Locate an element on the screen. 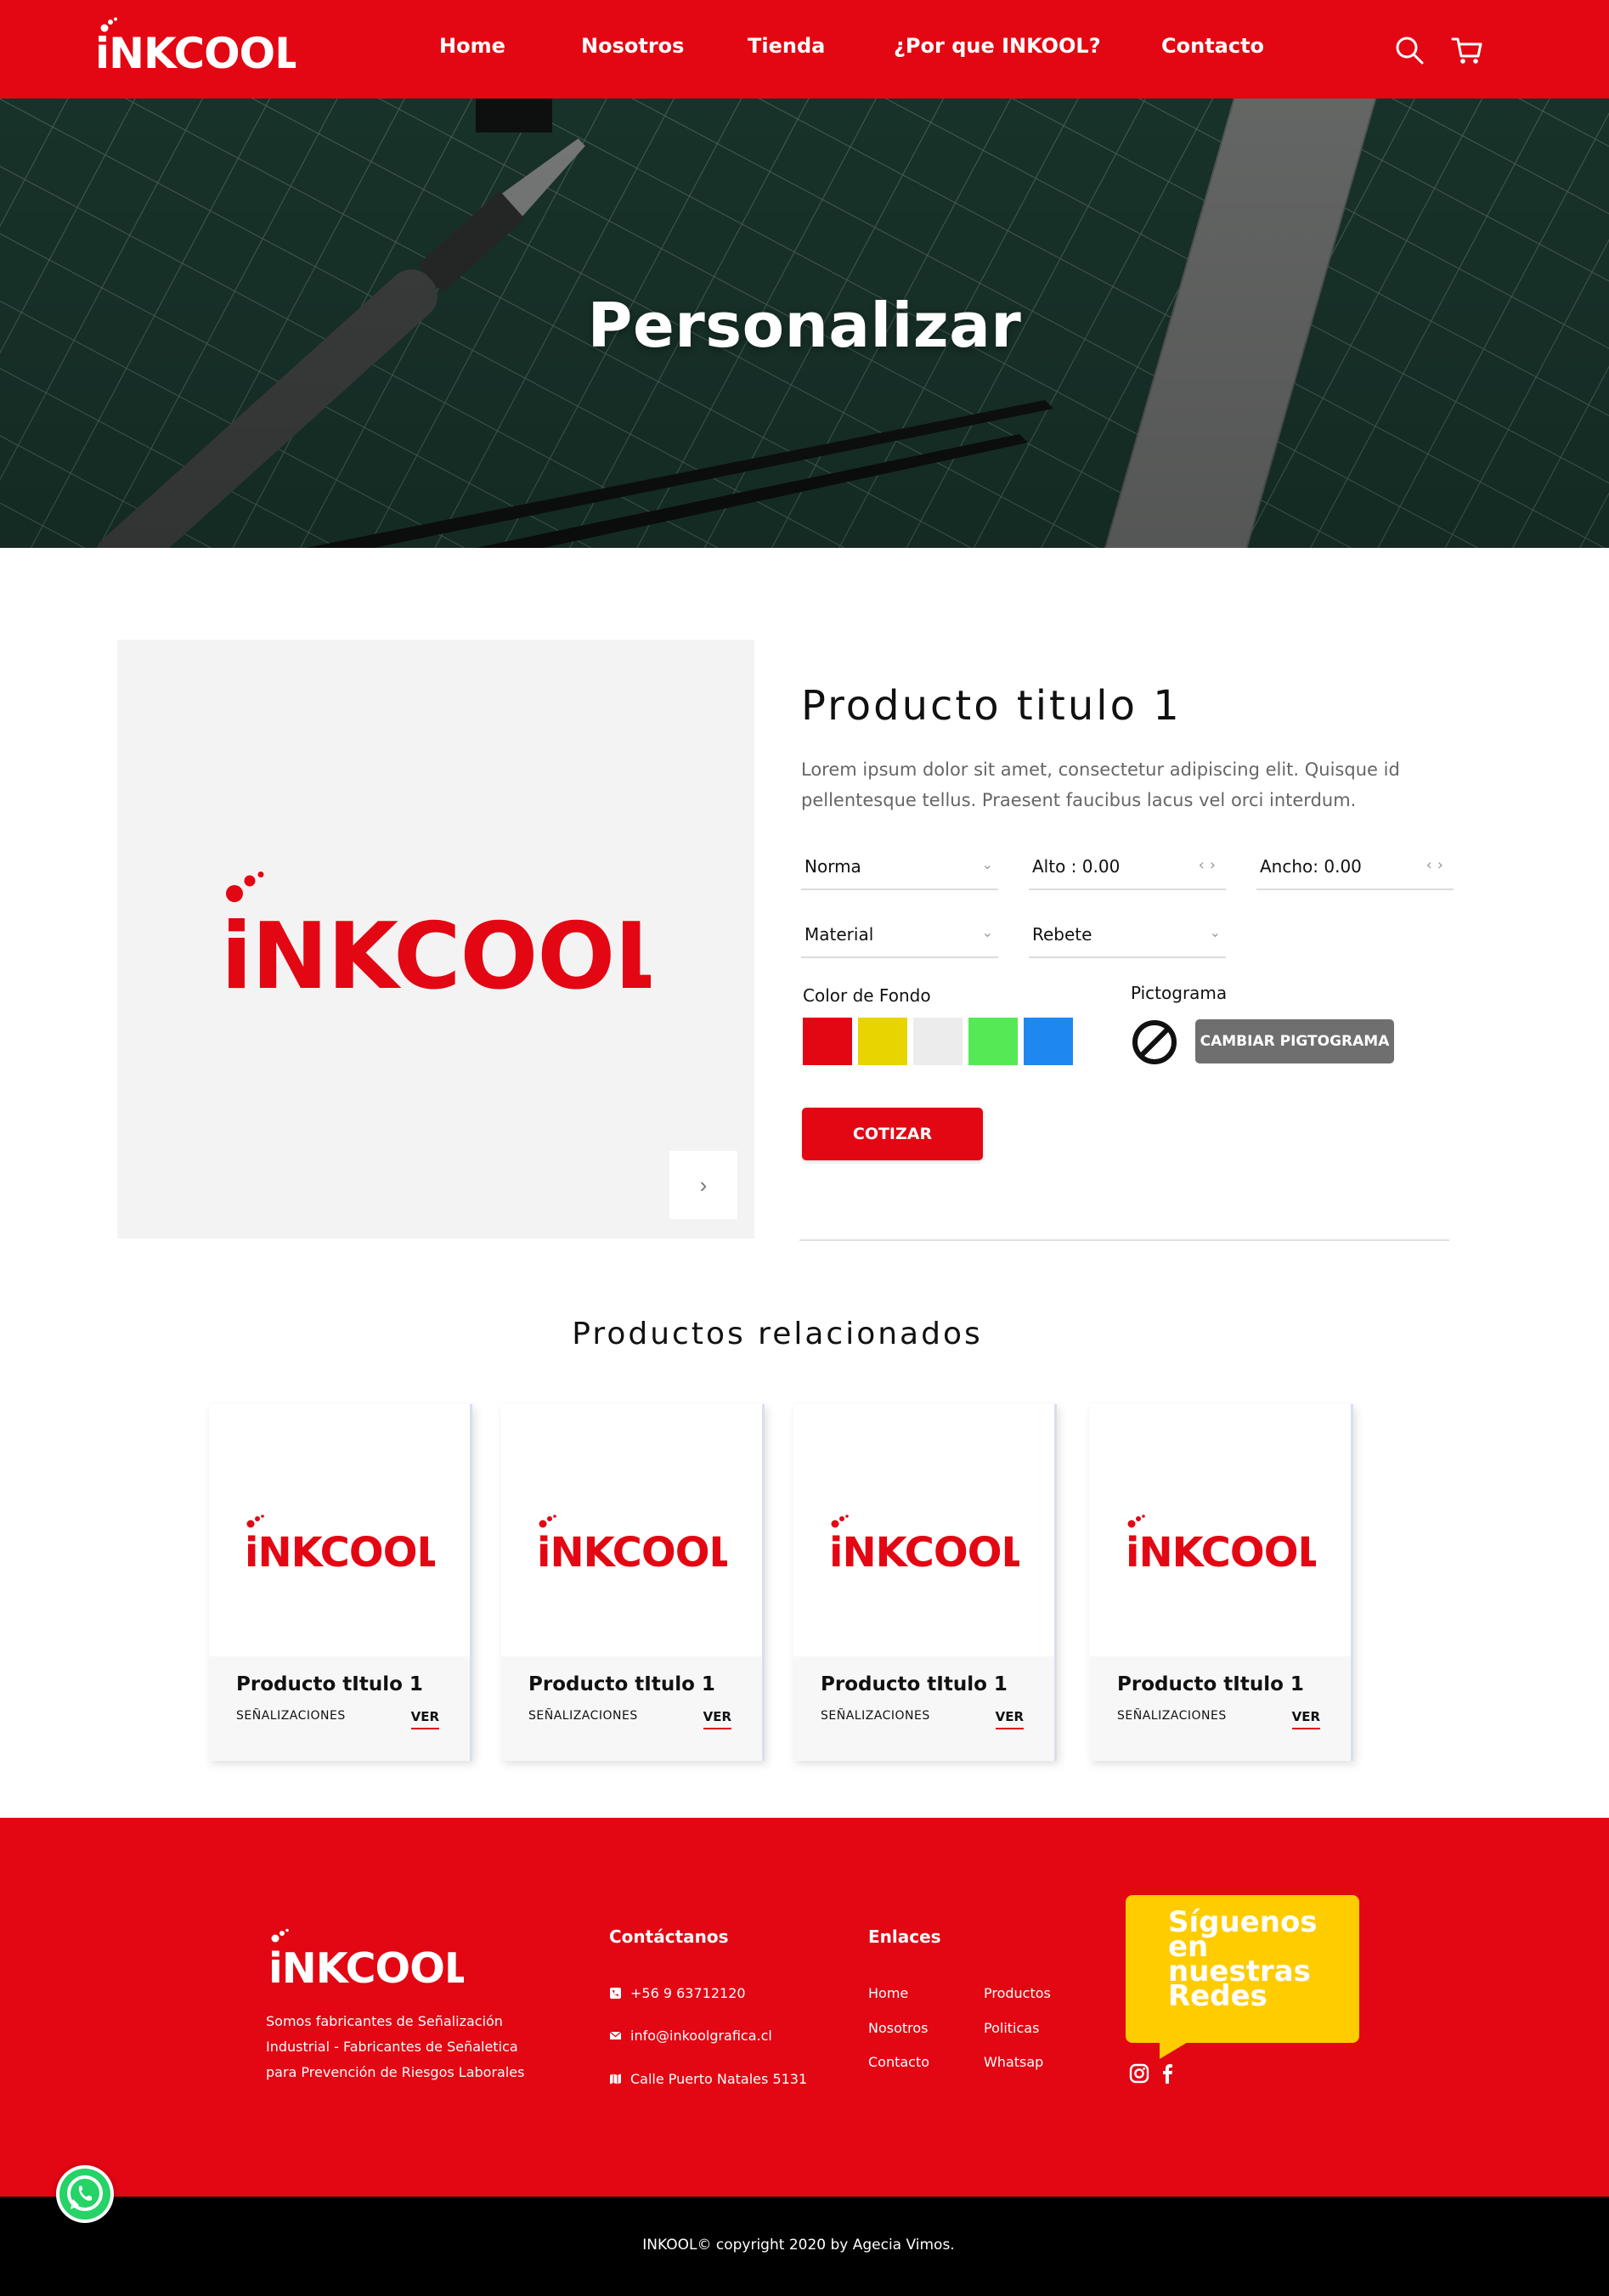  footer-link-whatsapp: Whatsap is located at coordinates (1013, 2062).